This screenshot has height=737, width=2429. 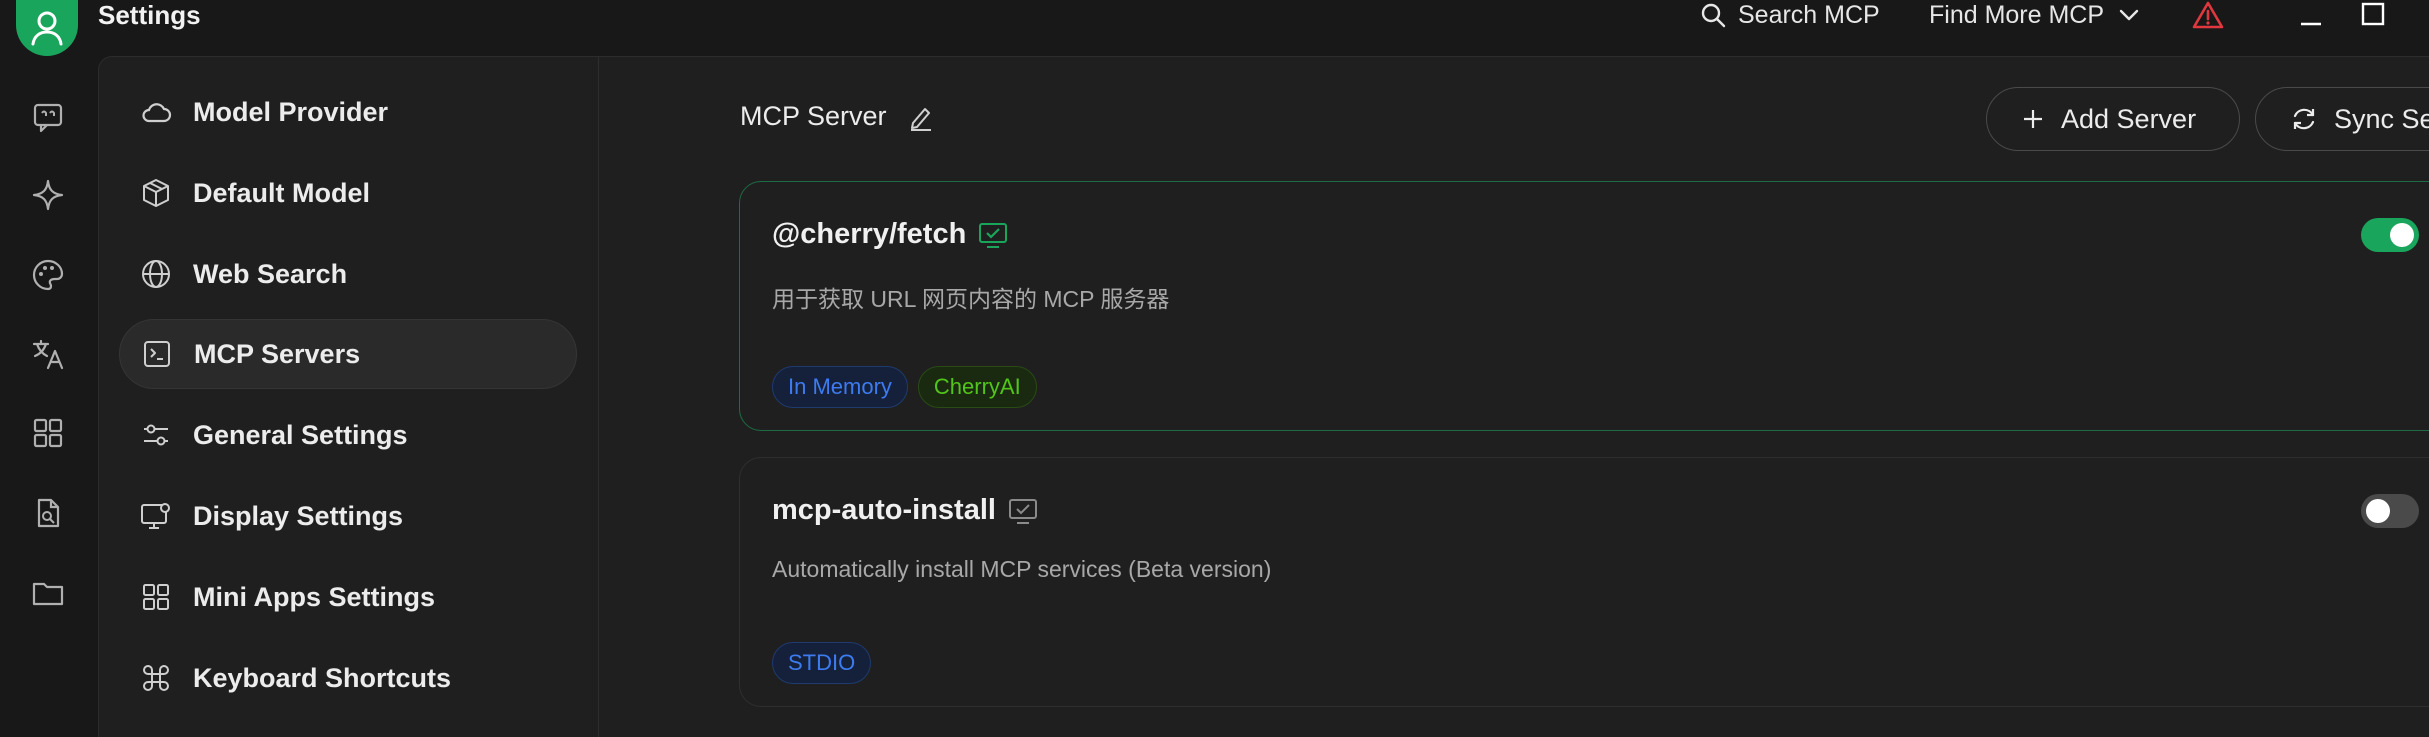 I want to click on cloud-icon, so click(x=156, y=112).